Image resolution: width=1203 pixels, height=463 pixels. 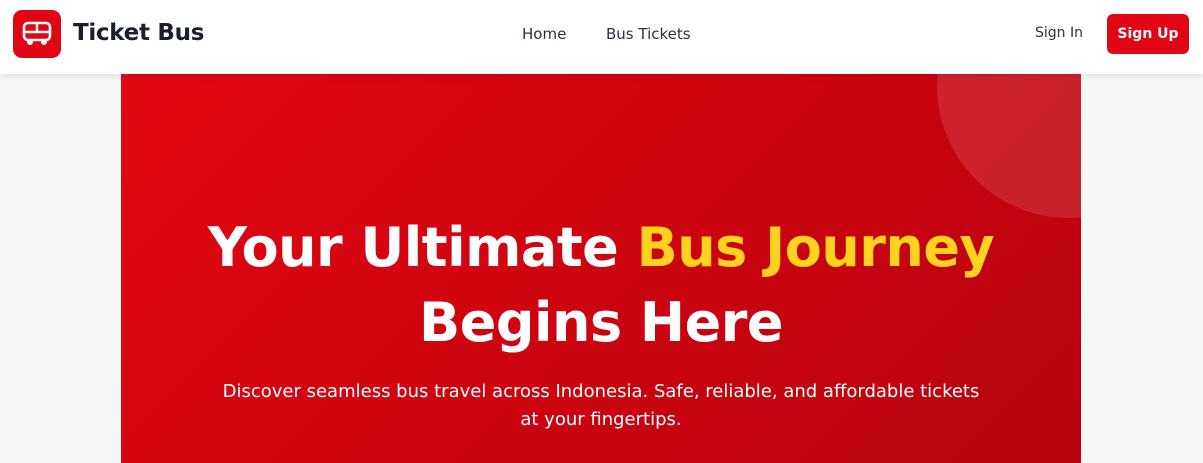 What do you see at coordinates (1009, 146) in the screenshot?
I see `decorative-circle` at bounding box center [1009, 146].